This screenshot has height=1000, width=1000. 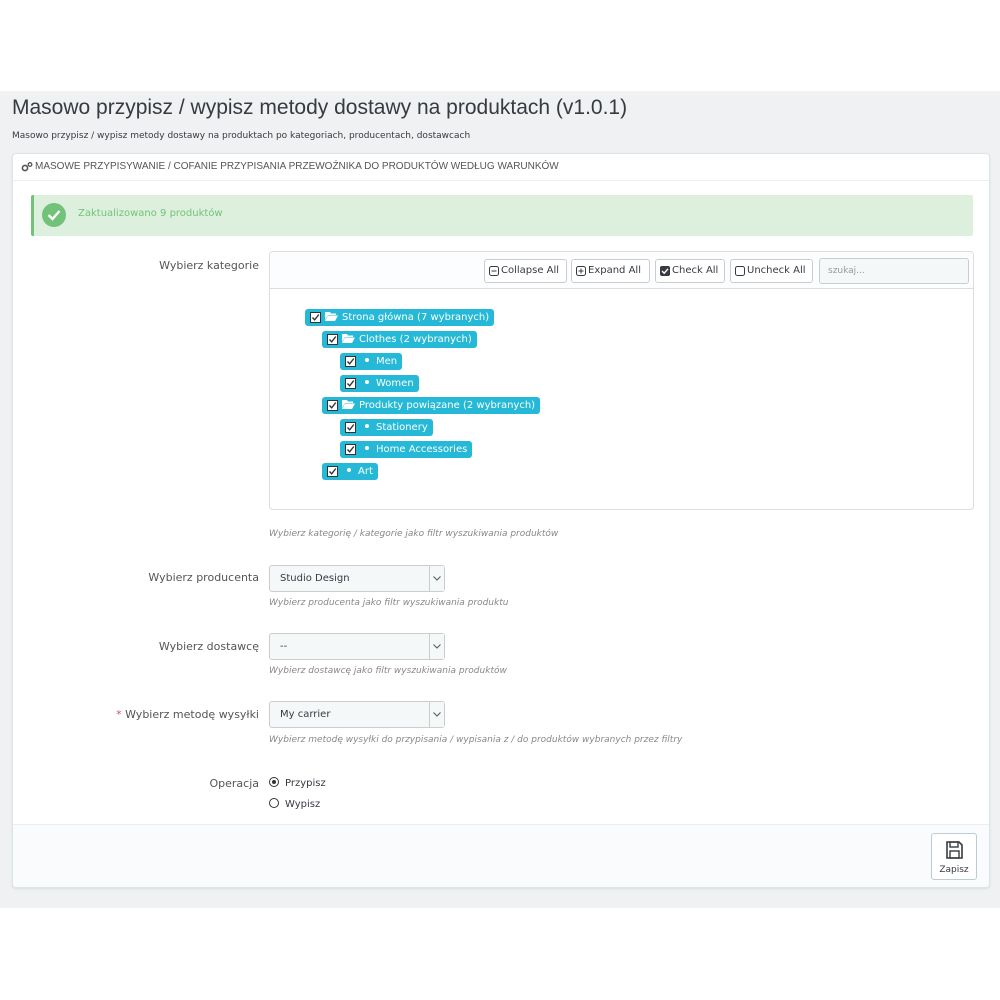 What do you see at coordinates (305, 714) in the screenshot?
I see `carrier-value: My carrier` at bounding box center [305, 714].